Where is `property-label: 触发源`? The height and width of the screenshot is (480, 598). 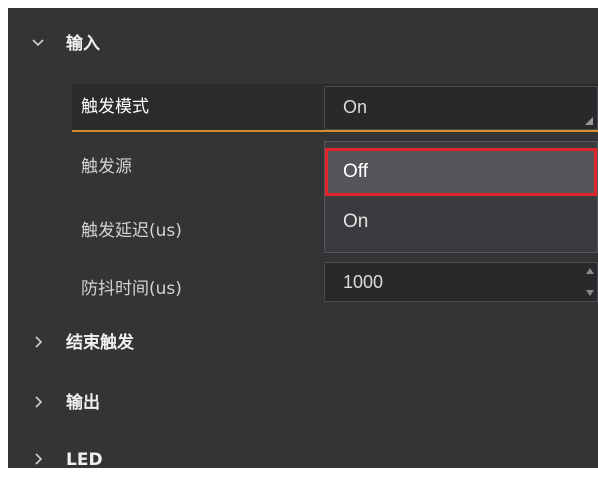 property-label: 触发源 is located at coordinates (106, 167).